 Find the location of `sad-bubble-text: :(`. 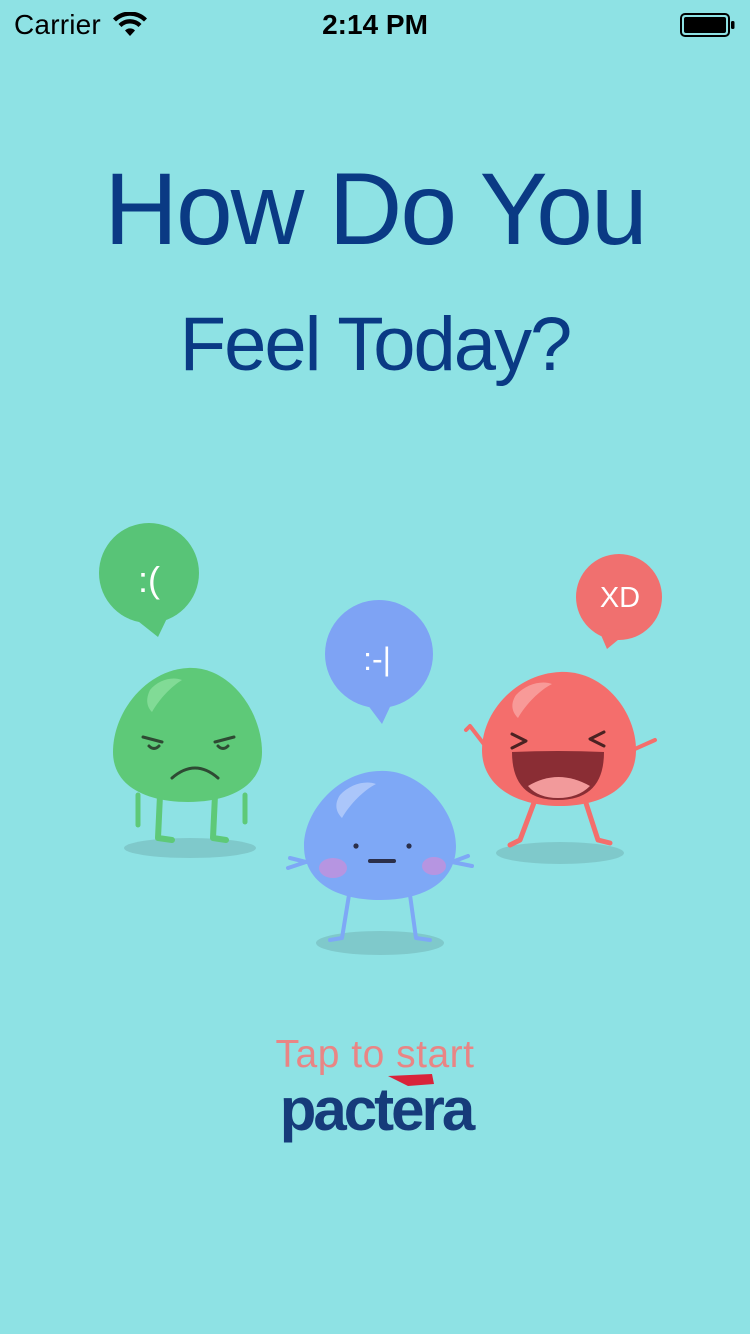

sad-bubble-text: :( is located at coordinates (149, 579).